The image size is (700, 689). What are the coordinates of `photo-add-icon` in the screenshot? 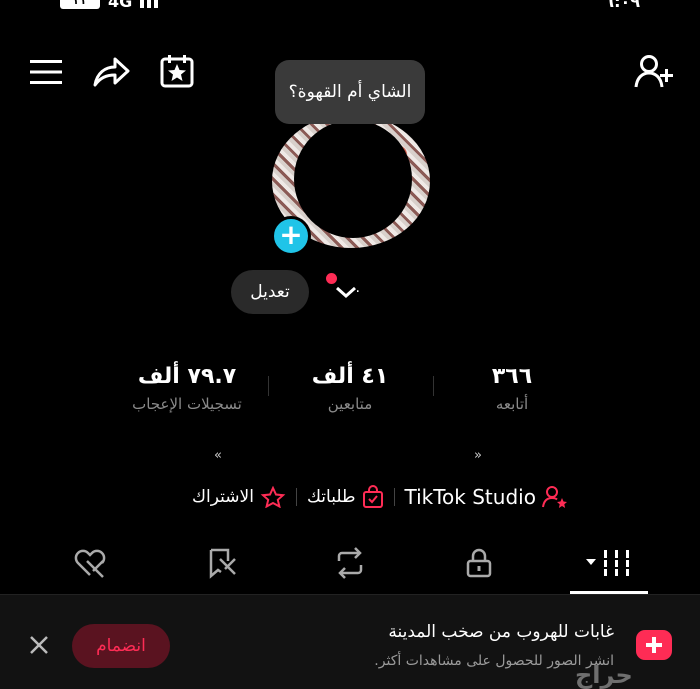 It's located at (654, 645).